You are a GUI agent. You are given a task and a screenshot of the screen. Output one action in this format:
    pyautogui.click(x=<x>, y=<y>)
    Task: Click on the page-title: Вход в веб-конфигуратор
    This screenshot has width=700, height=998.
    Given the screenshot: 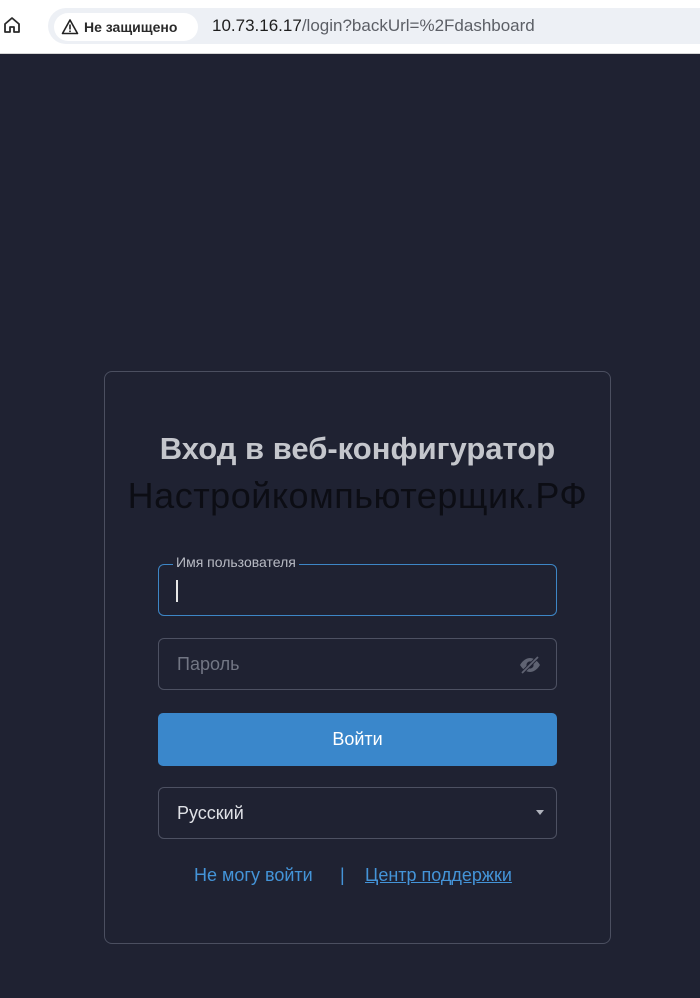 What is the action you would take?
    pyautogui.click(x=357, y=448)
    